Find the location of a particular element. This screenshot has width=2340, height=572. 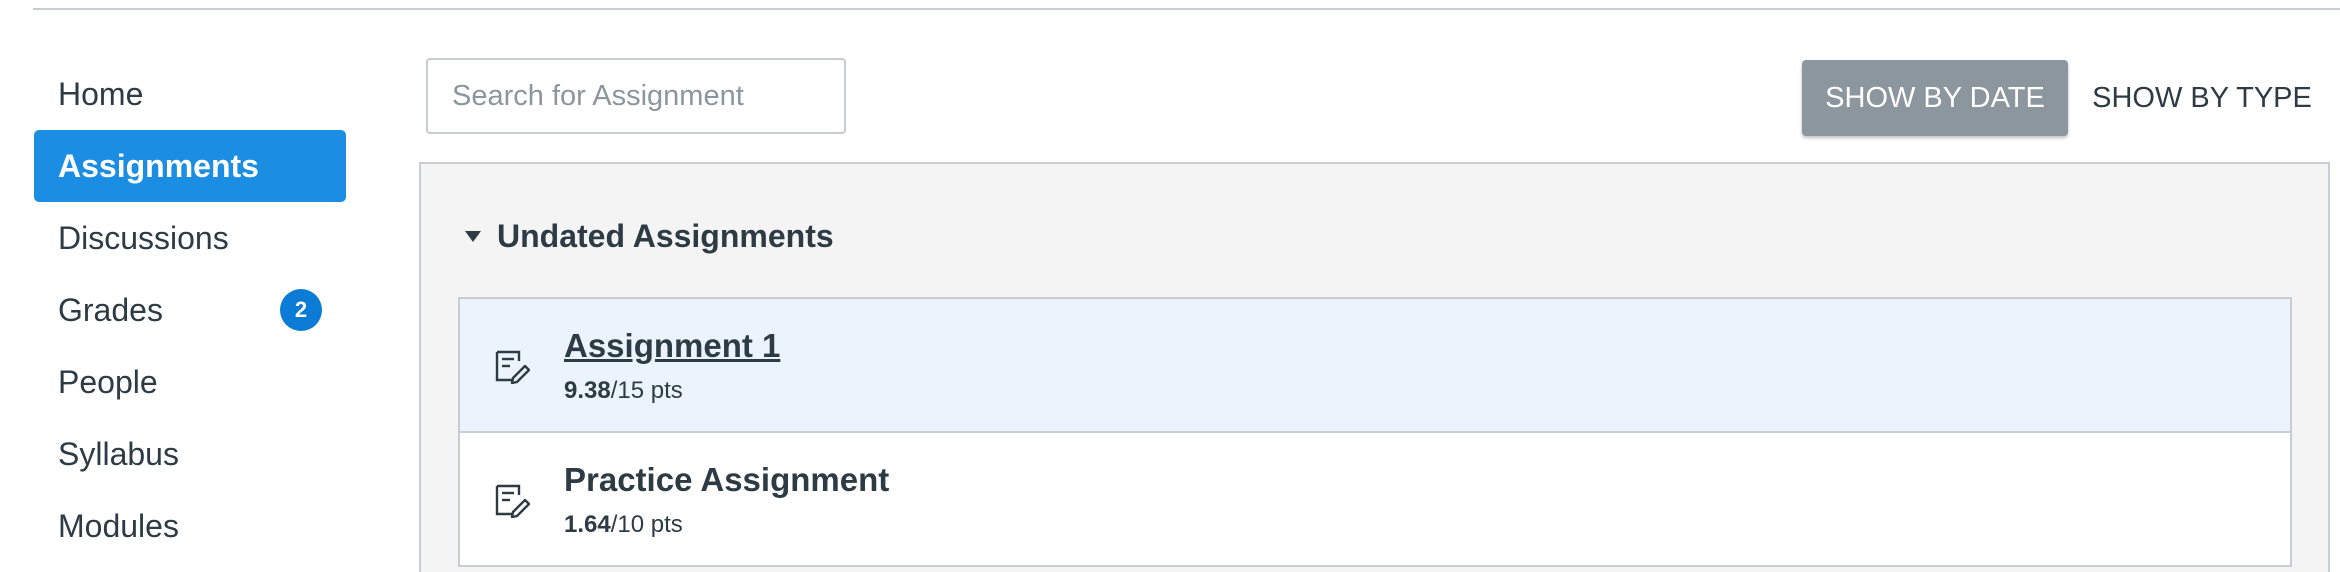

sidebar-item-discussions: Discussions is located at coordinates (190, 238).